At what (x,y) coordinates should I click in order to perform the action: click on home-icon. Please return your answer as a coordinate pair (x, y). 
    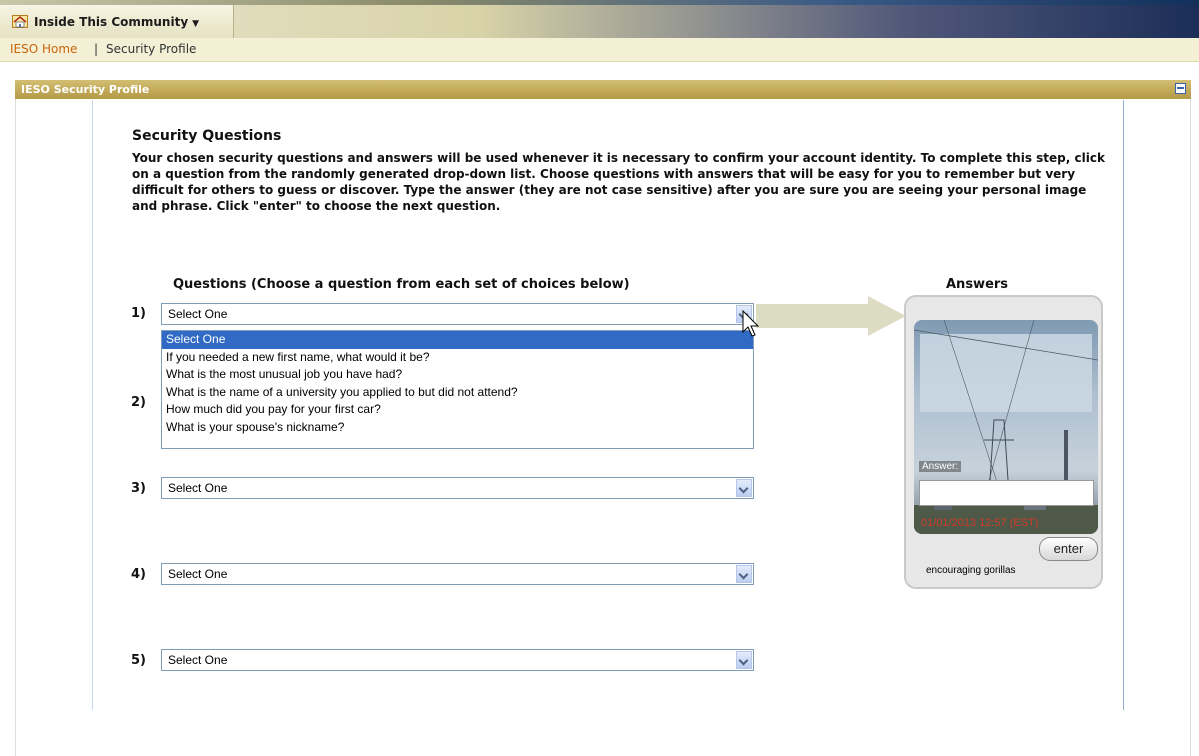
    Looking at the image, I should click on (20, 21).